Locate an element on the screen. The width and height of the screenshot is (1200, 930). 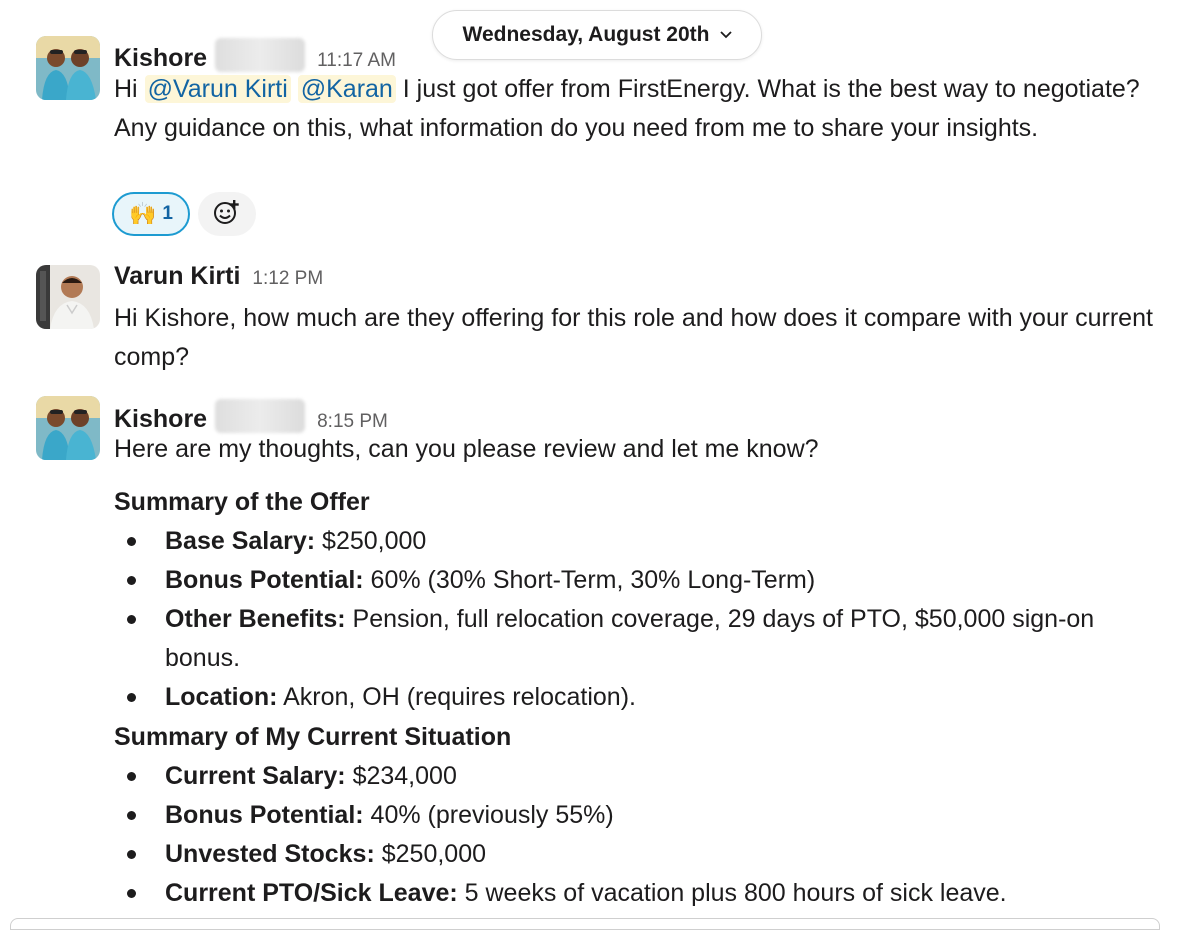
item-label: Location: is located at coordinates (221, 697).